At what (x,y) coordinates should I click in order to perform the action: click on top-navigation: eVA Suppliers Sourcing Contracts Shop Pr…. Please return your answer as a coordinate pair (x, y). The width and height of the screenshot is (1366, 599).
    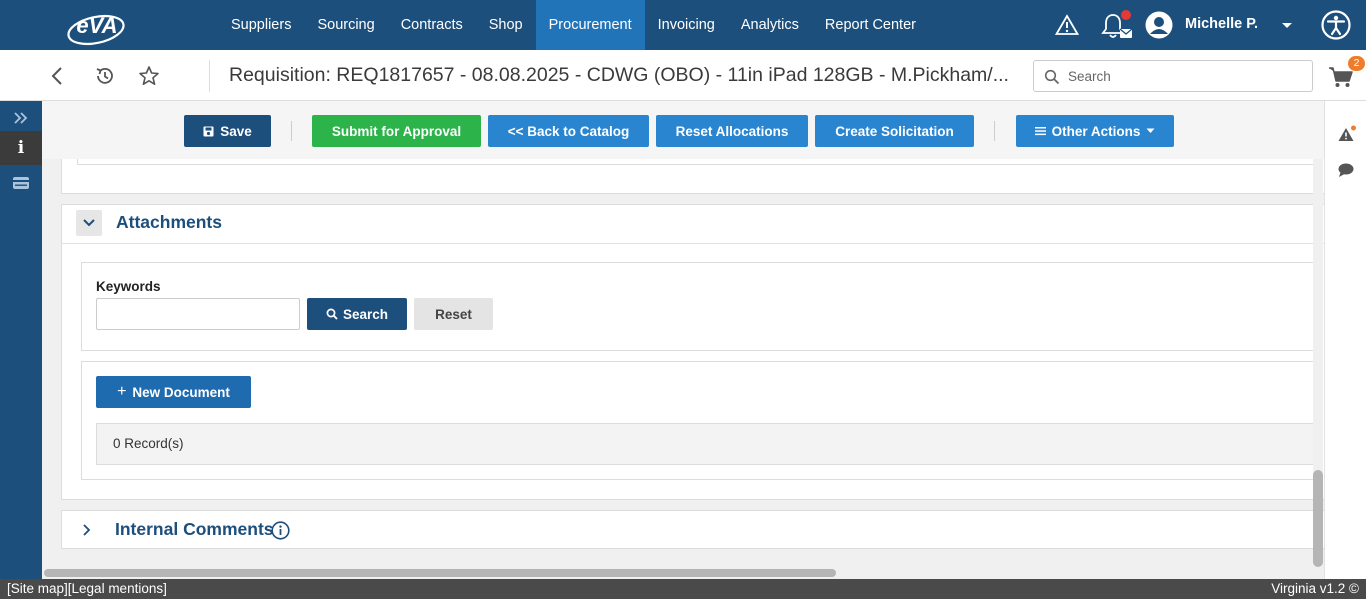
    Looking at the image, I should click on (683, 25).